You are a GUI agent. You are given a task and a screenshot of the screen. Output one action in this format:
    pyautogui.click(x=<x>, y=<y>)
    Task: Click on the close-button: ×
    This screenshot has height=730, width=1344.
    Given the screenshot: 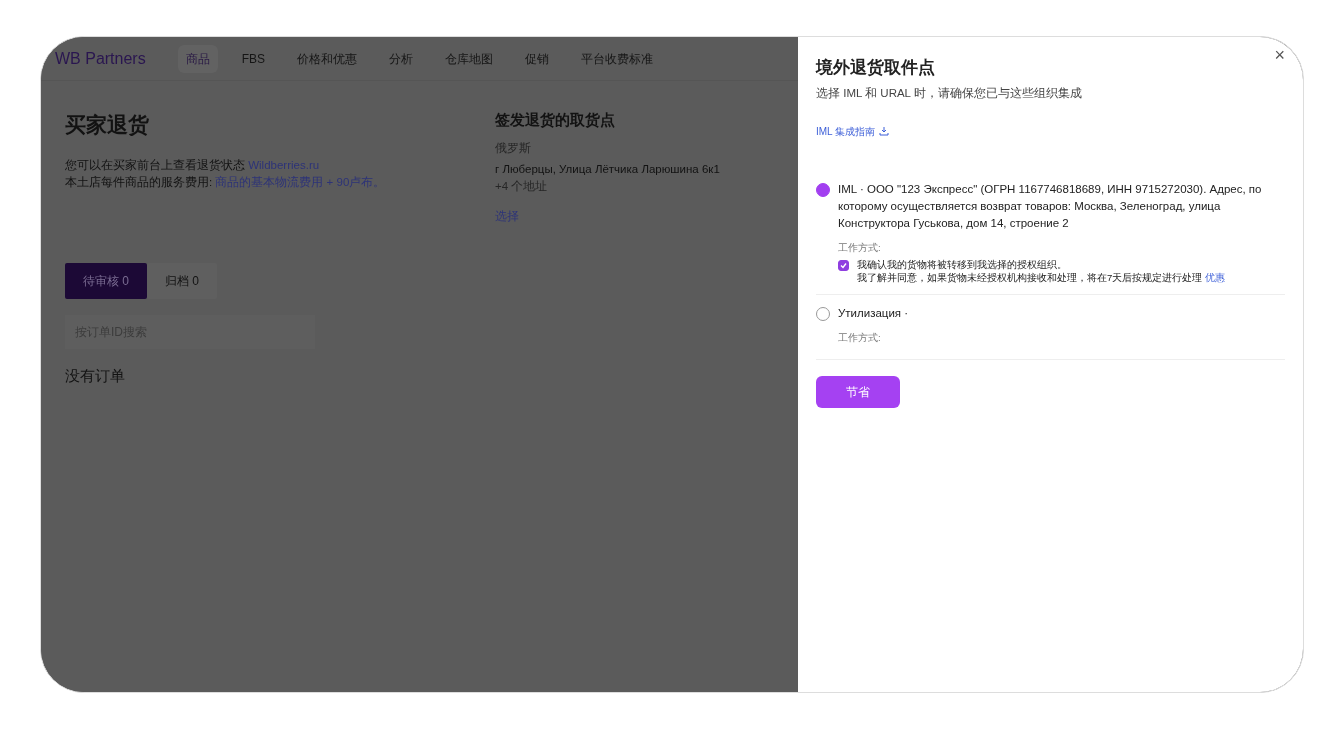 What is the action you would take?
    pyautogui.click(x=1279, y=55)
    